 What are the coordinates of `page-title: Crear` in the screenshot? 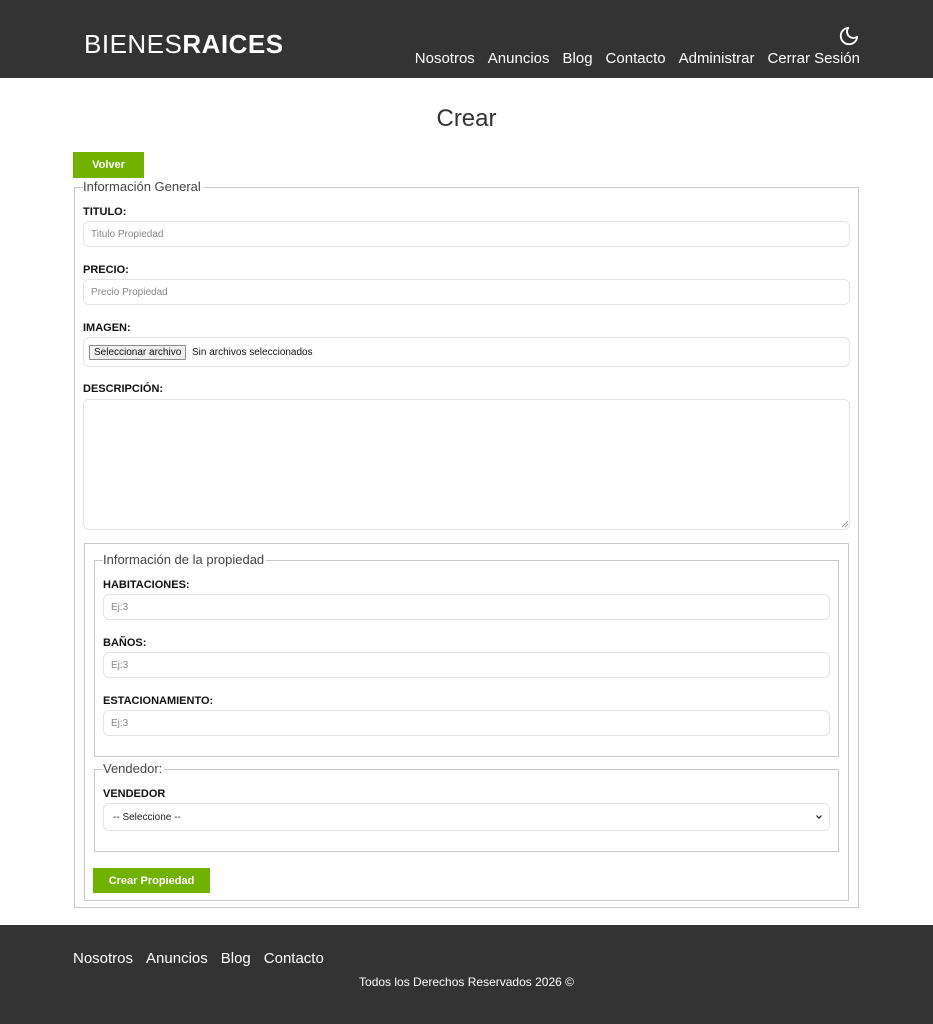 It's located at (466, 118).